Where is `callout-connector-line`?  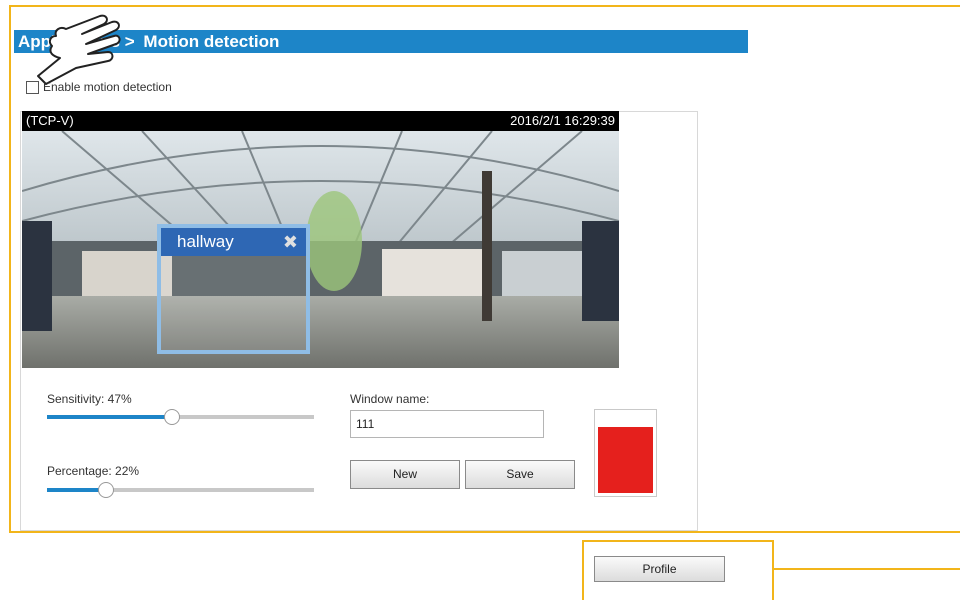
callout-connector-line is located at coordinates (867, 569).